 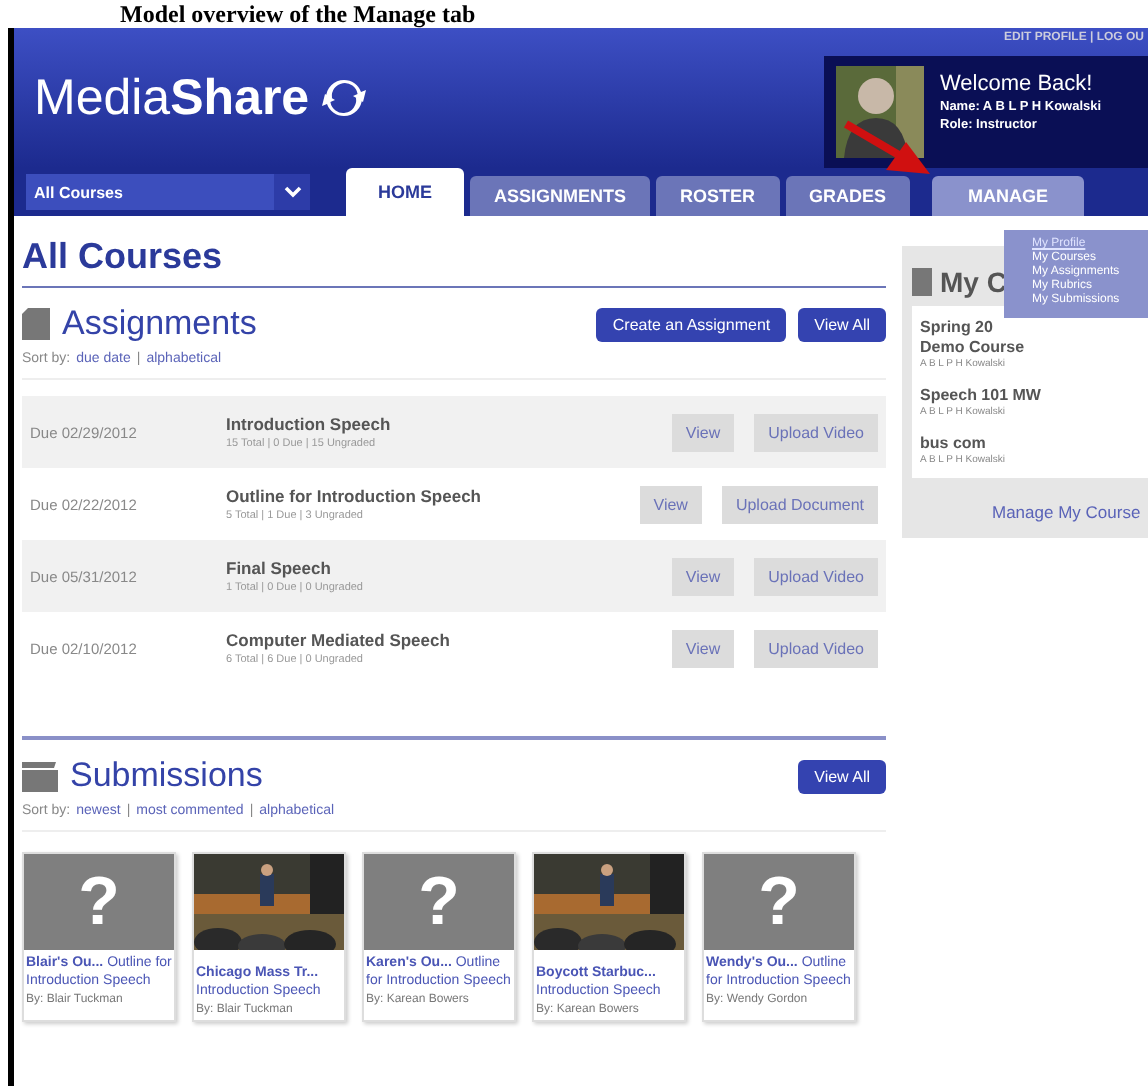 What do you see at coordinates (354, 496) in the screenshot?
I see `assignment-title: Outline for Introduction Speech` at bounding box center [354, 496].